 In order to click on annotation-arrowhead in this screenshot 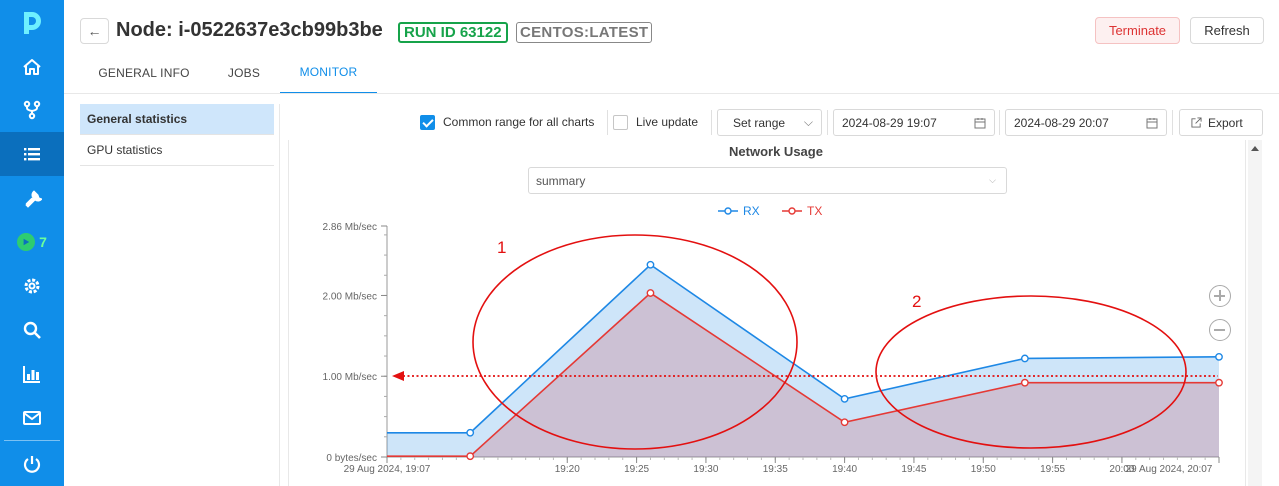, I will do `click(398, 376)`.